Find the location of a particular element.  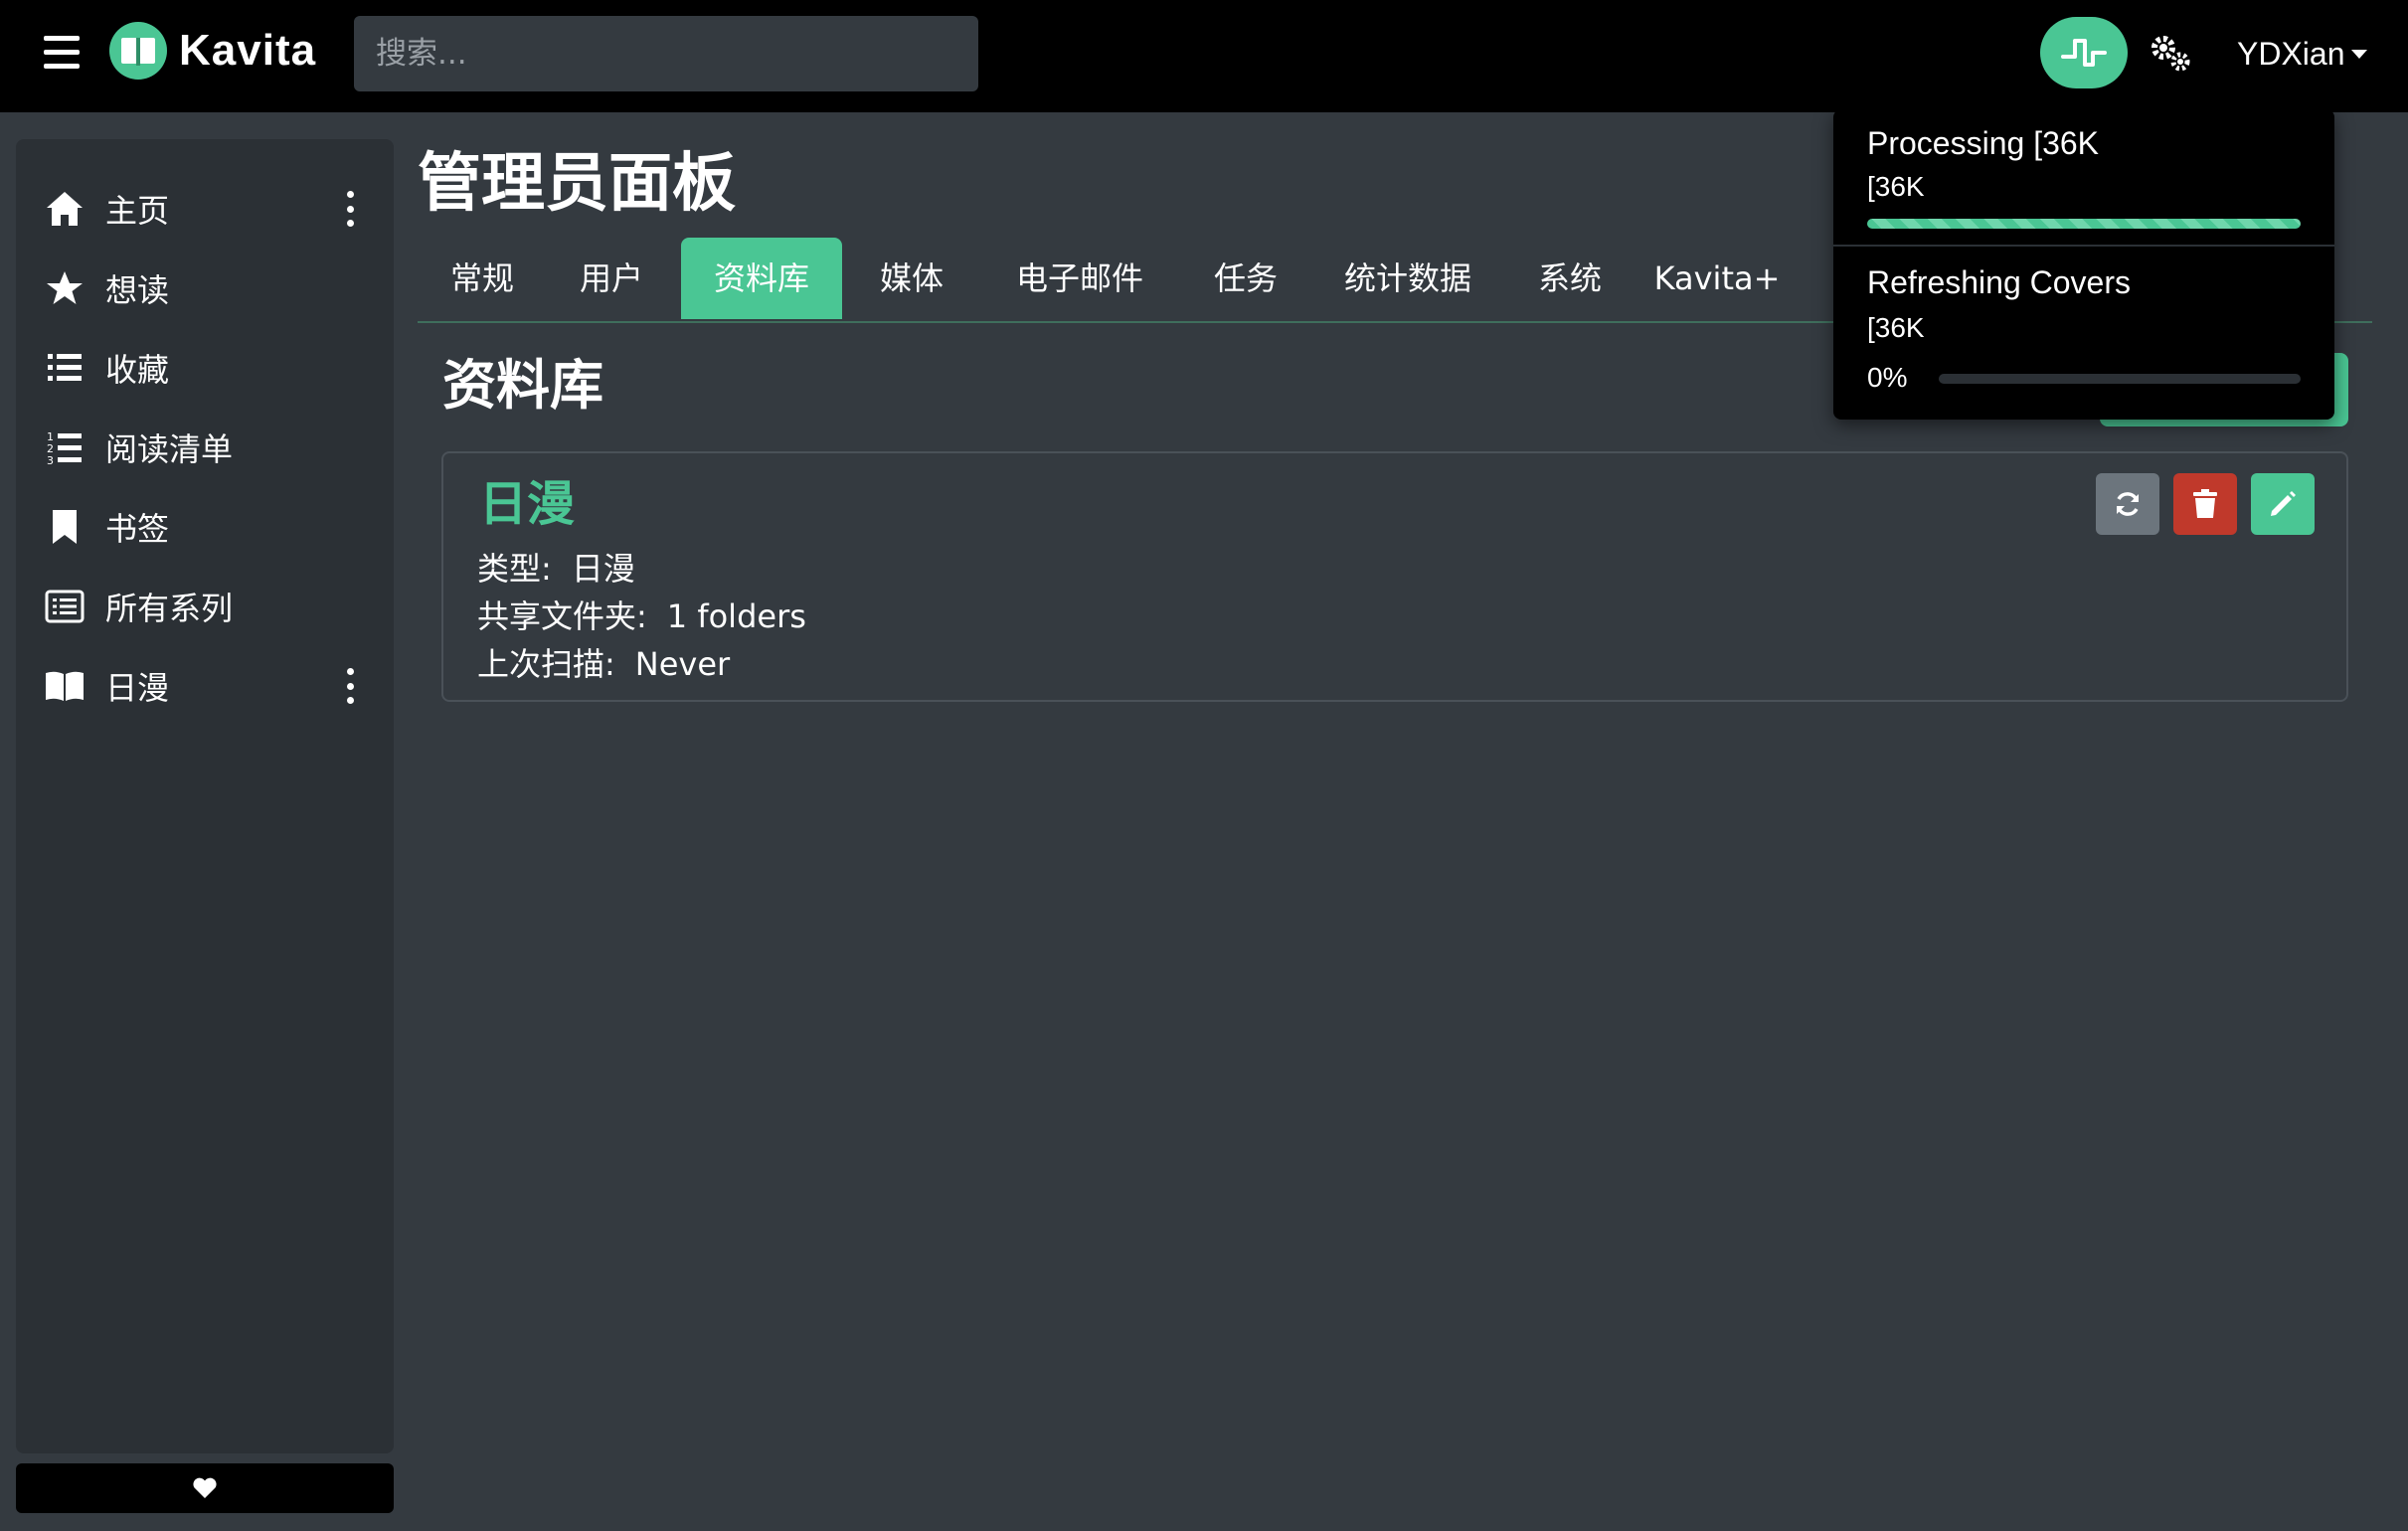

library-folders-value: 1 folders is located at coordinates (736, 616).